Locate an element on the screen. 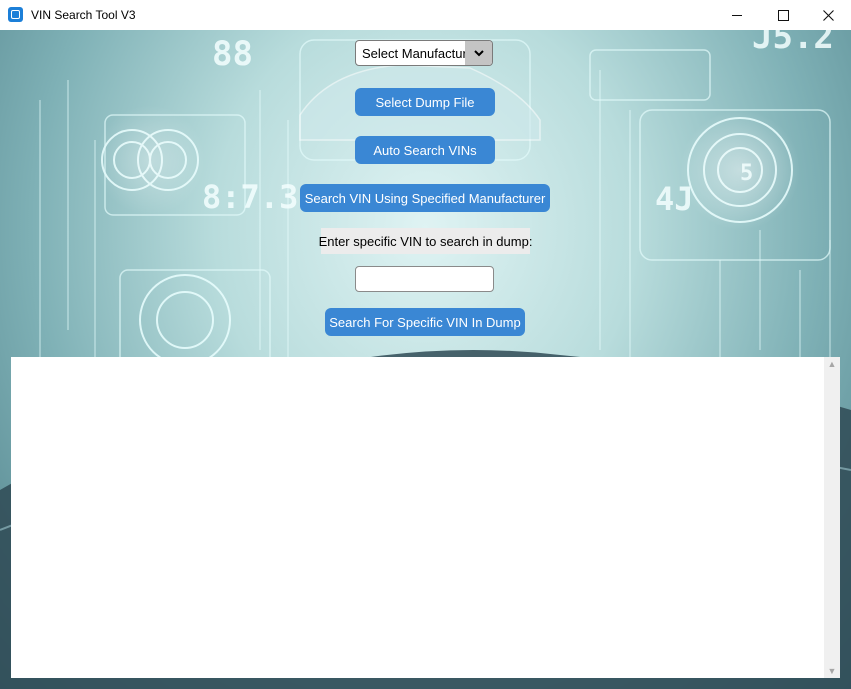 This screenshot has width=851, height=689. select-dump-file-button: Select Dump File is located at coordinates (425, 102).